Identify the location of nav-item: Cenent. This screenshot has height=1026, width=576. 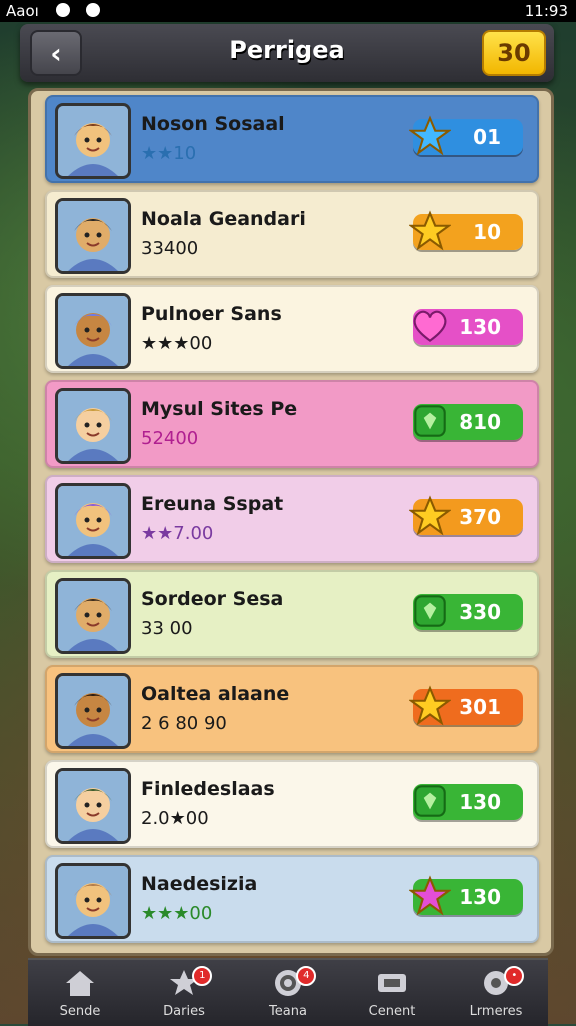
(392, 993).